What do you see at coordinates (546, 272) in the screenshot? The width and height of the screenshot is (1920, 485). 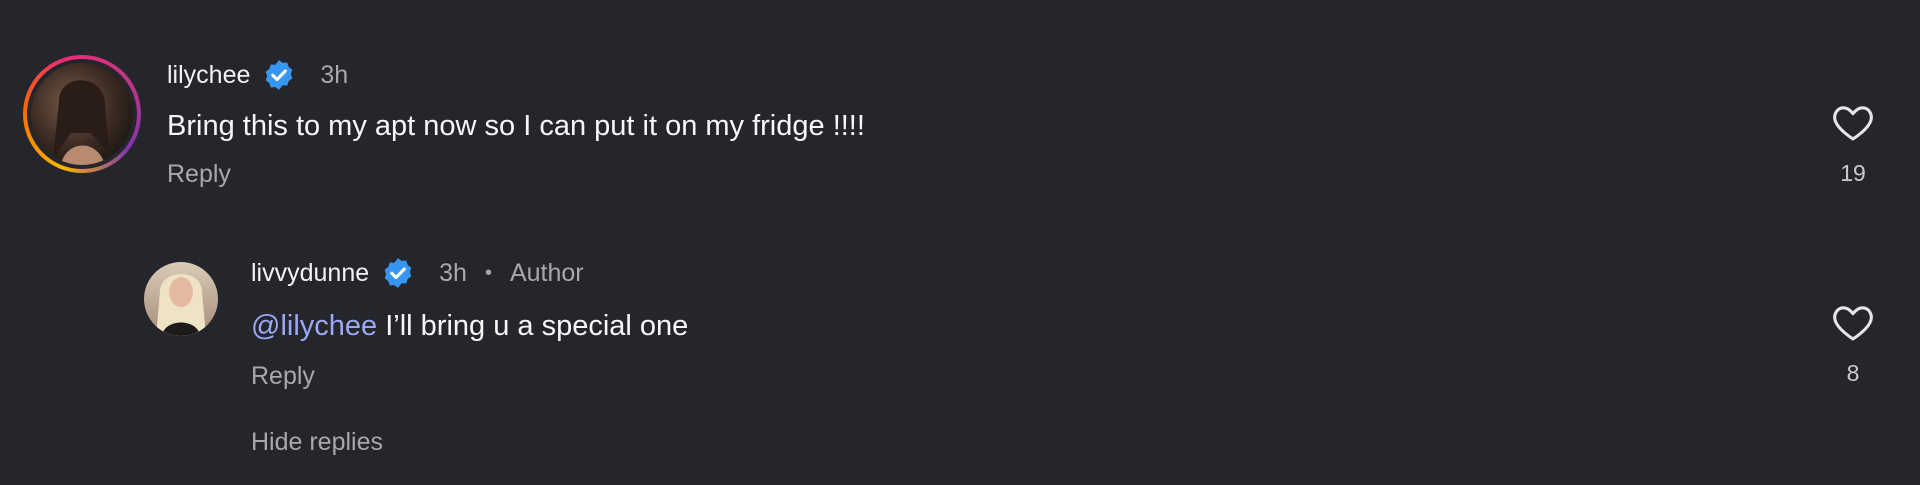 I see `author-badge: Author` at bounding box center [546, 272].